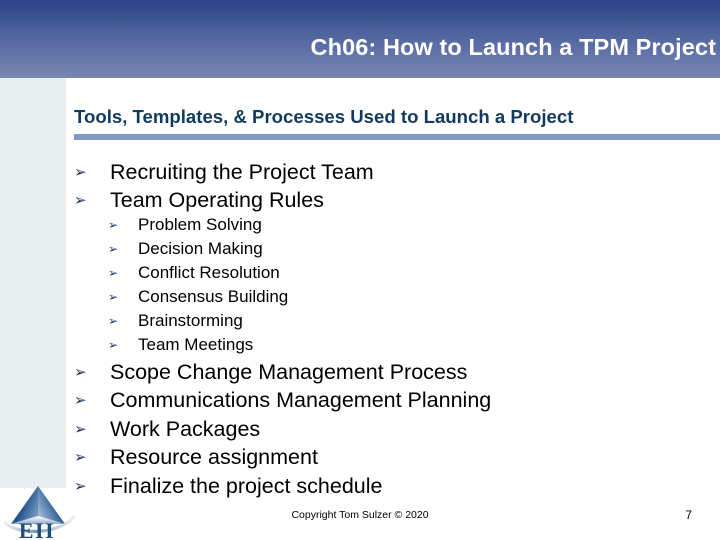 The height and width of the screenshot is (540, 720). I want to click on list-item-label: Problem Solving, so click(200, 224).